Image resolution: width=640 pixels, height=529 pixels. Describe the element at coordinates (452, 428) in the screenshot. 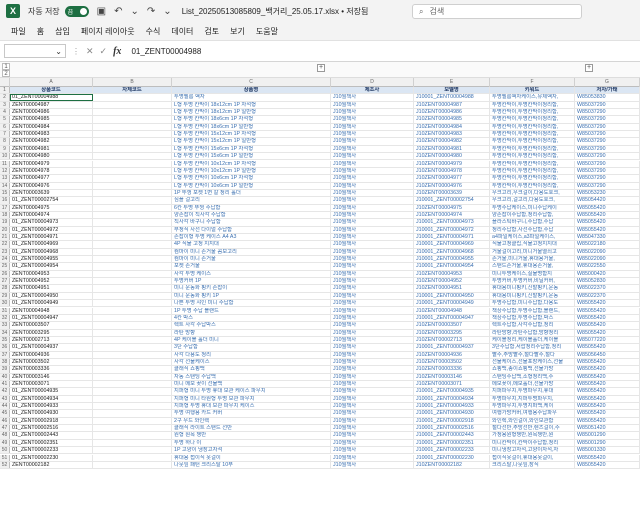

I see `cell: J10001_ZENT00002516` at that location.